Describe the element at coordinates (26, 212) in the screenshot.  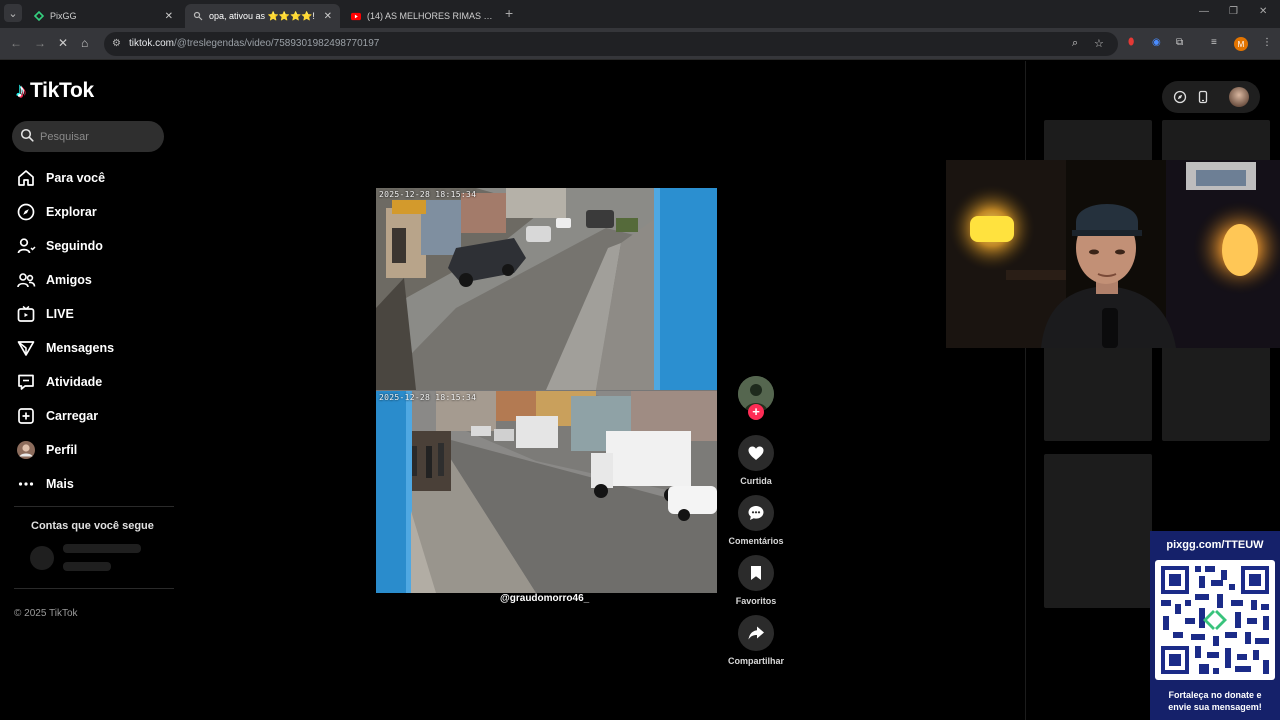
I see `compass-icon` at that location.